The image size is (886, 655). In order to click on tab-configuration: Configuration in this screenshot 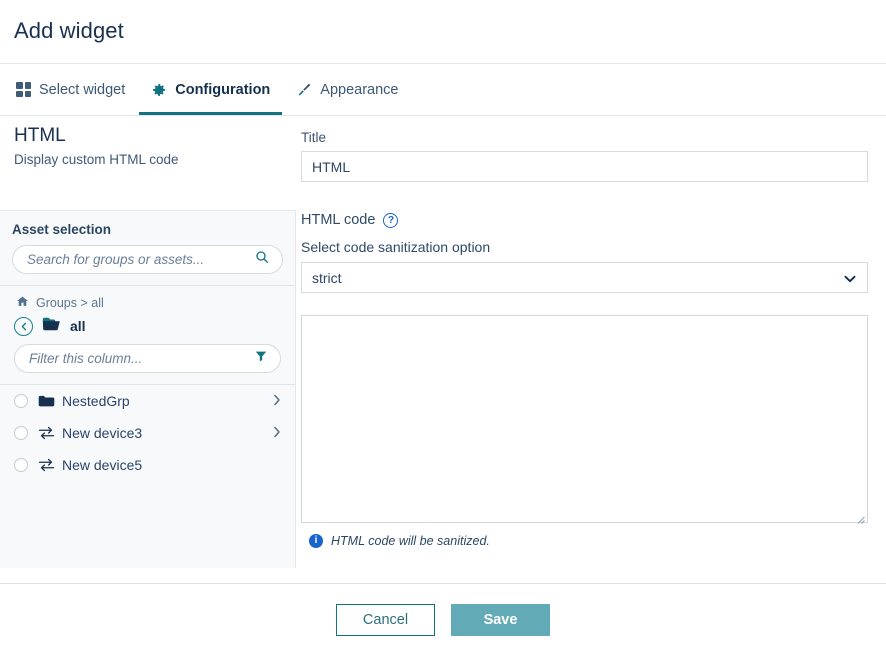, I will do `click(211, 89)`.